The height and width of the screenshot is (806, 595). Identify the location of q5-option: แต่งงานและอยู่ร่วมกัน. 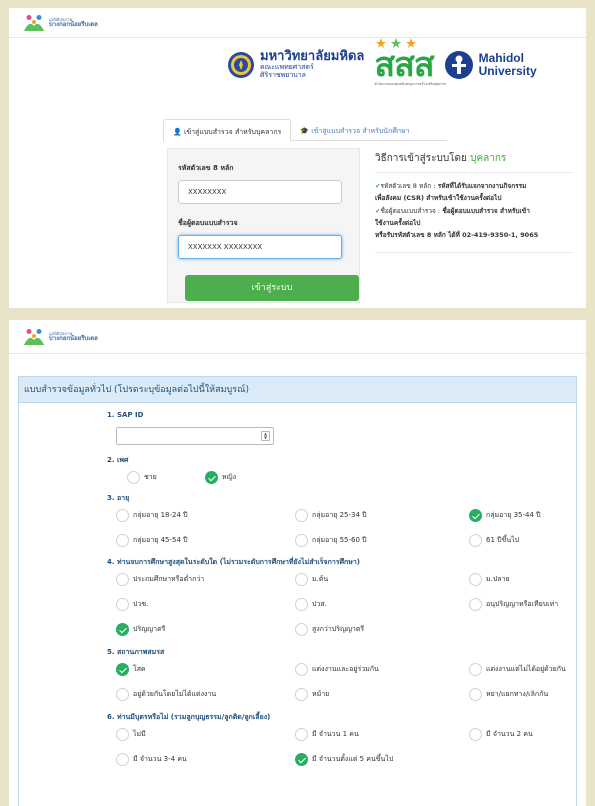
(337, 669).